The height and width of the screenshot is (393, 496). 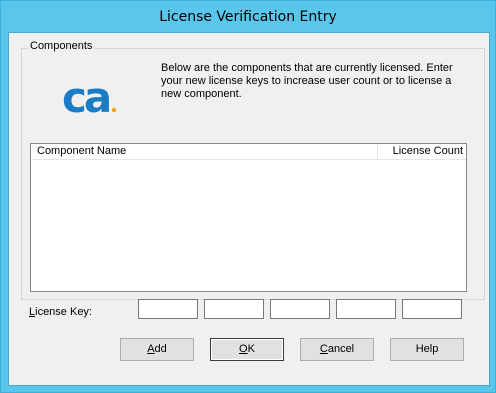 What do you see at coordinates (243, 349) in the screenshot?
I see `ok-button-accelerator: O` at bounding box center [243, 349].